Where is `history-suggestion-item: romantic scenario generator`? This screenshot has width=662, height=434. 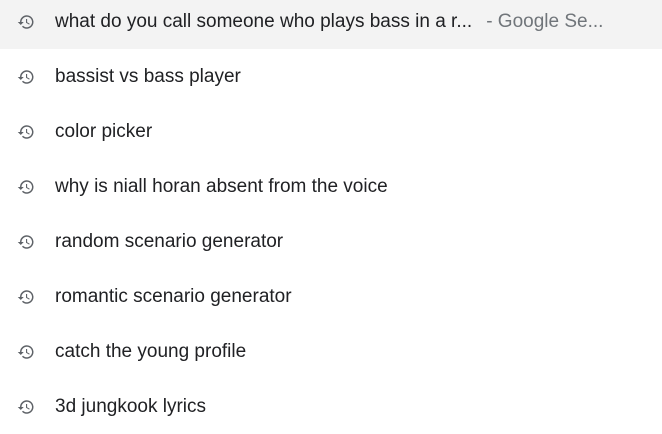 history-suggestion-item: romantic scenario generator is located at coordinates (331, 296).